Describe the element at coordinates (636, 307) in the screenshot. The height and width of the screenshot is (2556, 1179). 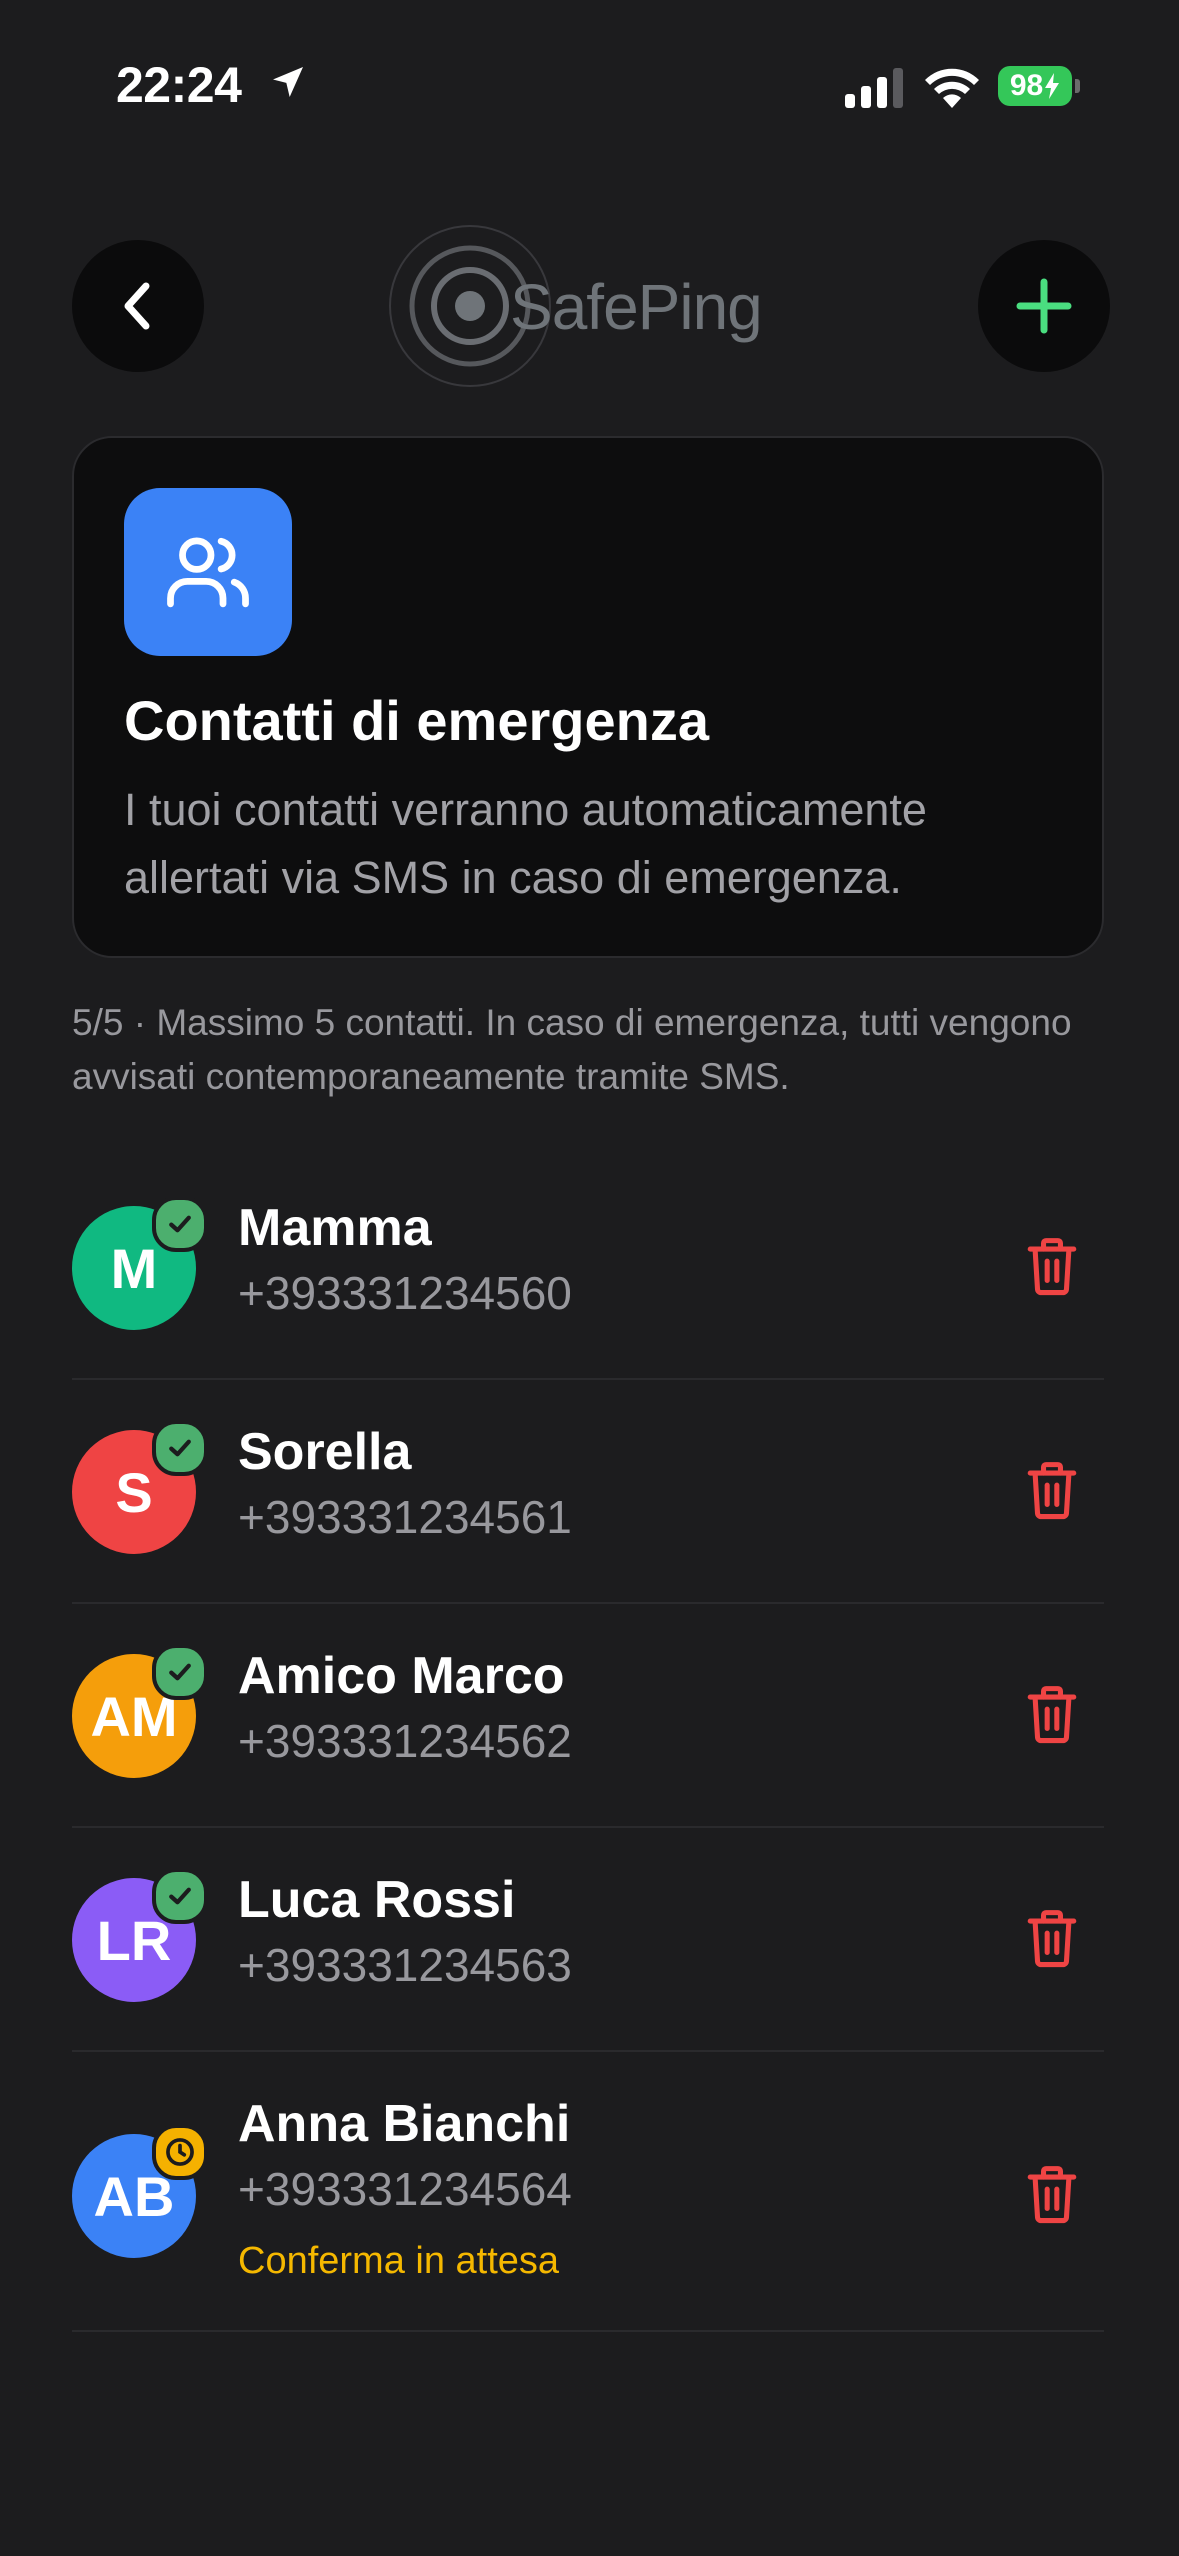
I see `brand-name: SafePing` at that location.